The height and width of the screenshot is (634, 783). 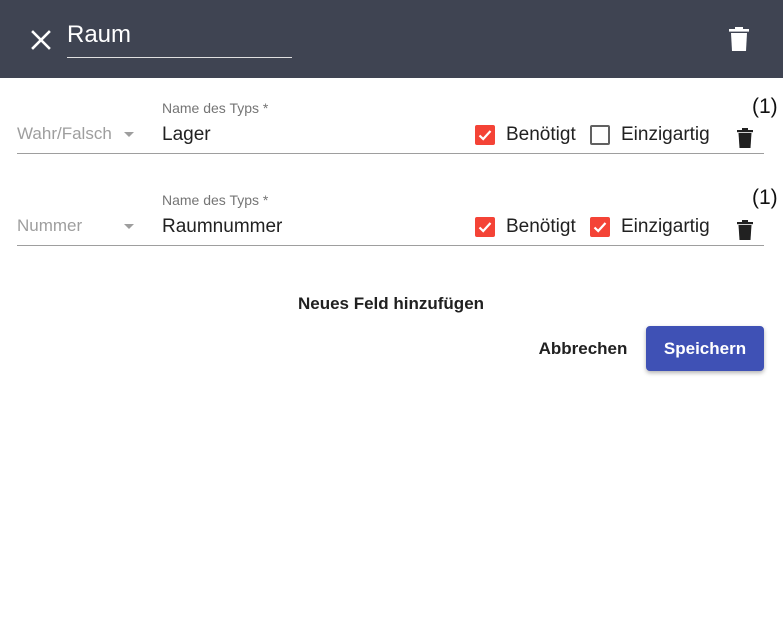 What do you see at coordinates (64, 133) in the screenshot?
I see `field-type-value: Wahr/Falsch` at bounding box center [64, 133].